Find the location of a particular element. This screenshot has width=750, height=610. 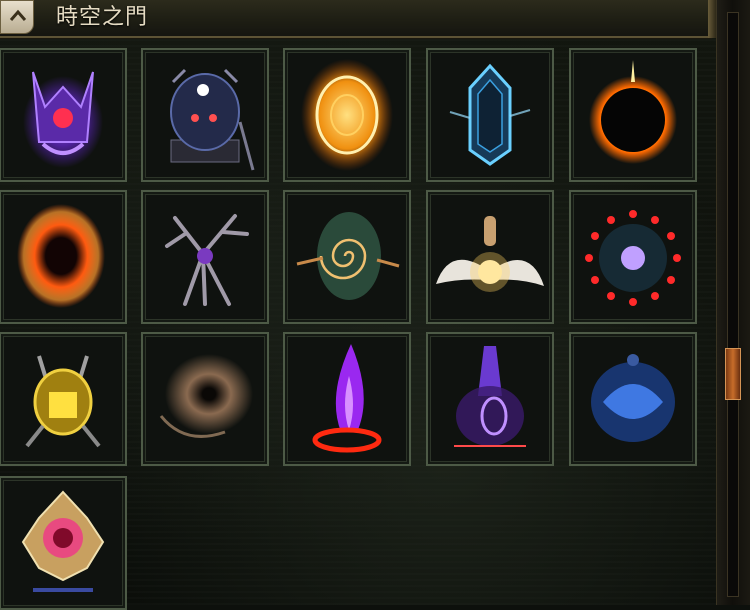

purple-flame-portal-icon is located at coordinates (347, 398).